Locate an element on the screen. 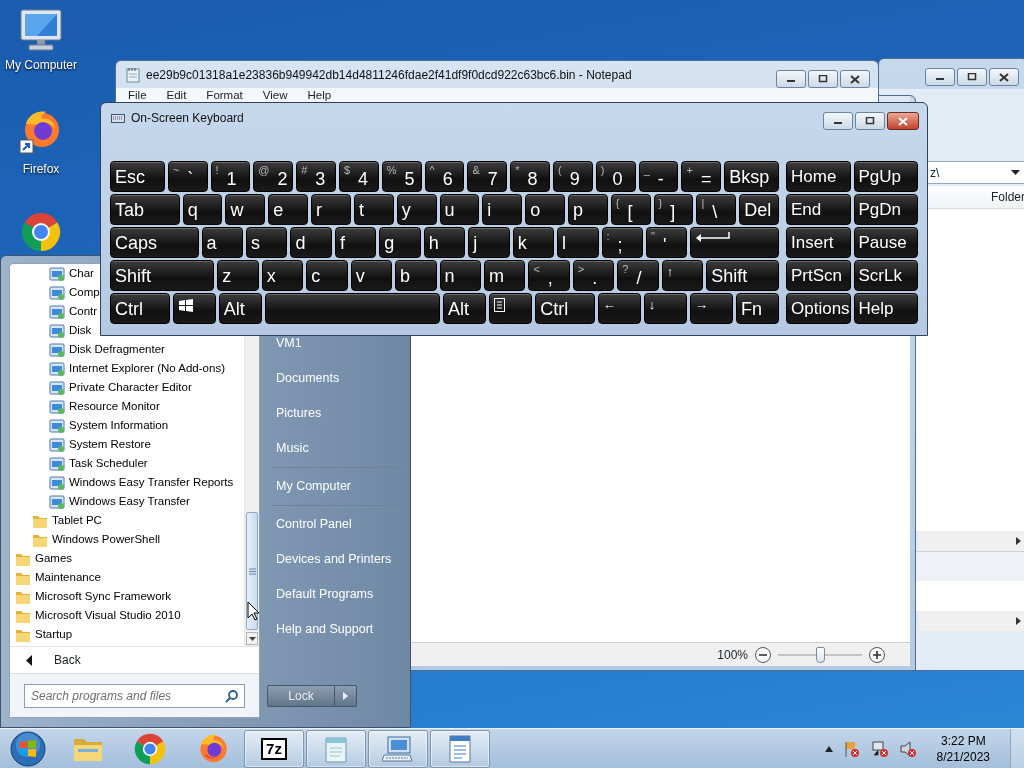  window-title: On-Screen Keyboard is located at coordinates (187, 118).